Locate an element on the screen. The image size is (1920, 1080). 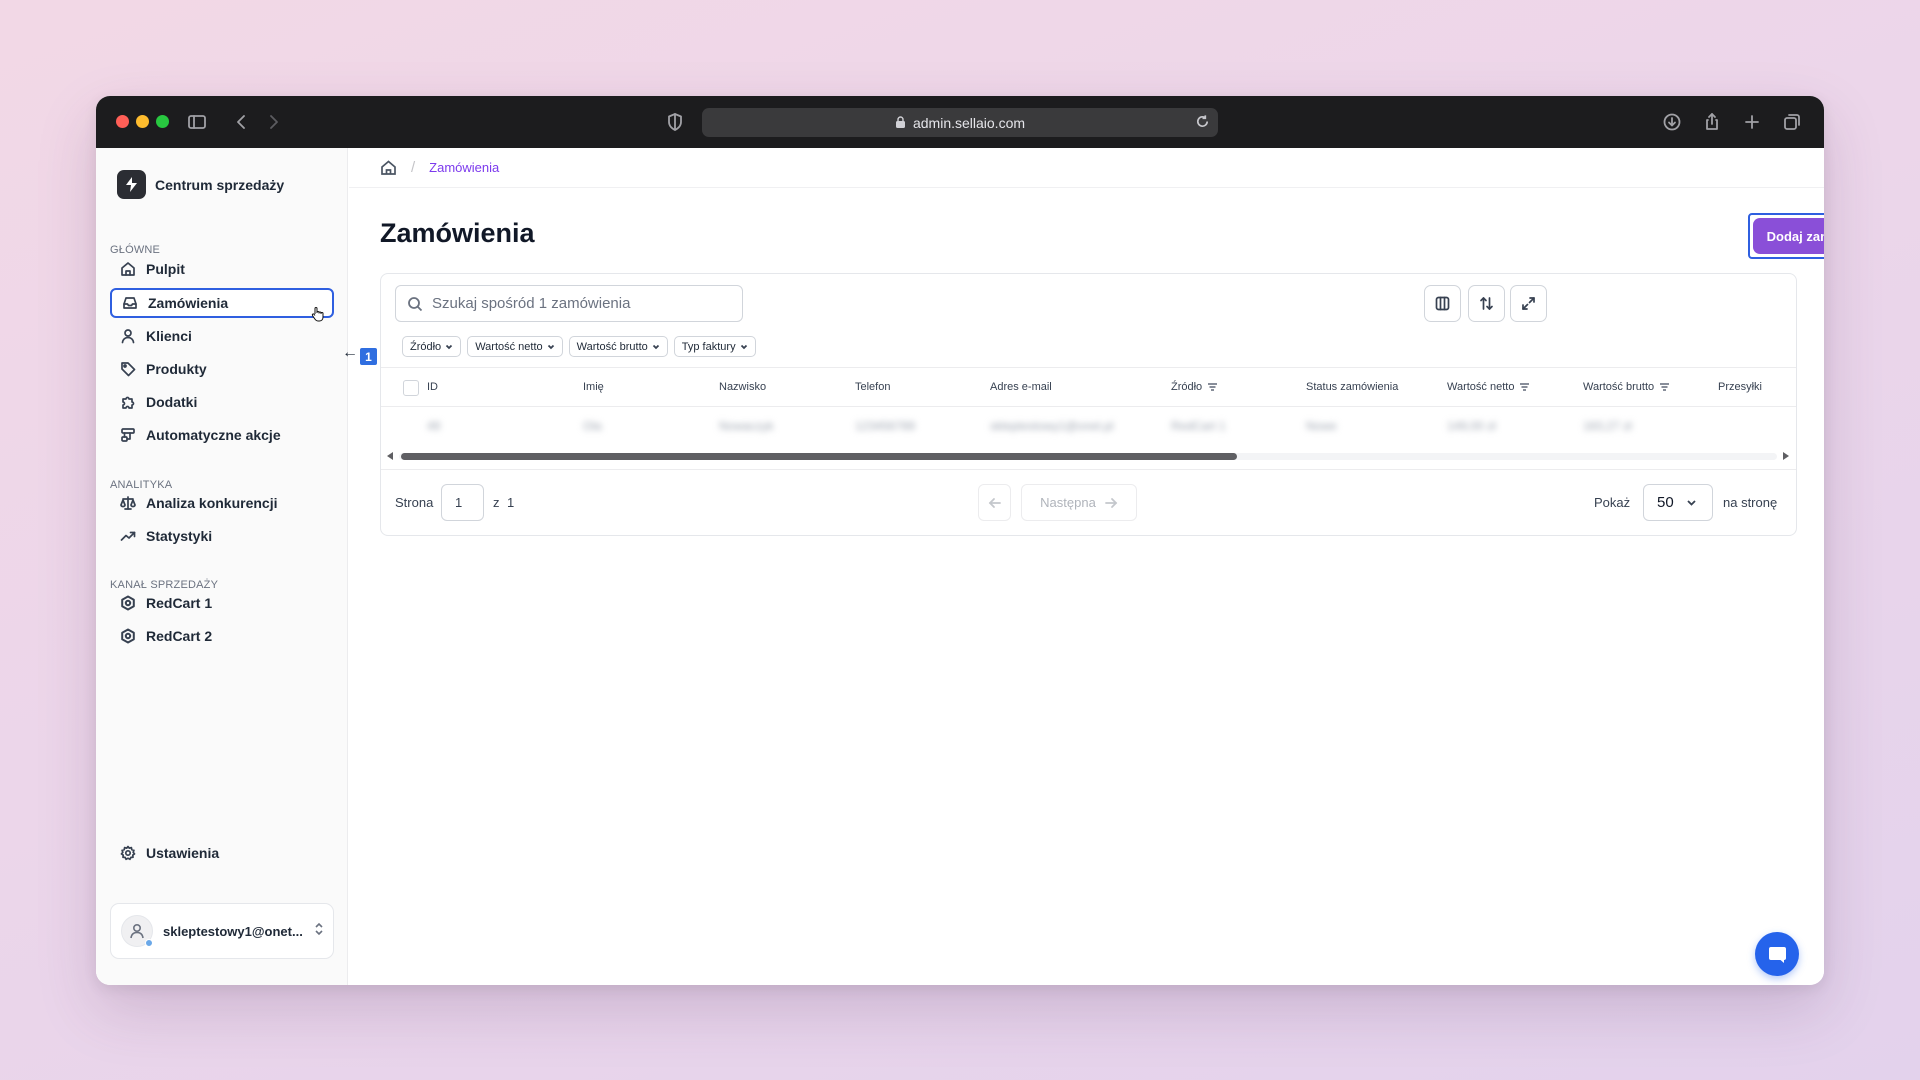
sidebar-item-zamowienia: Zamówienia is located at coordinates (222, 303).